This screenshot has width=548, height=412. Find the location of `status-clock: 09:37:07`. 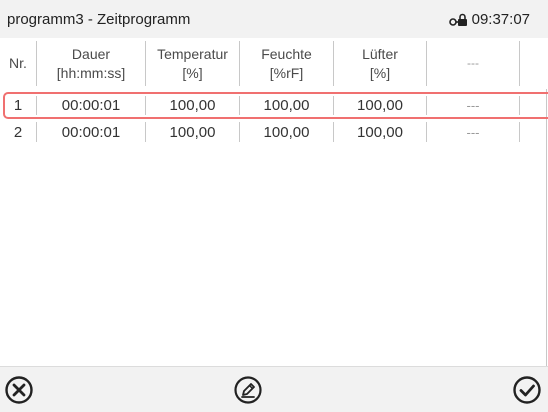

status-clock: 09:37:07 is located at coordinates (489, 19).